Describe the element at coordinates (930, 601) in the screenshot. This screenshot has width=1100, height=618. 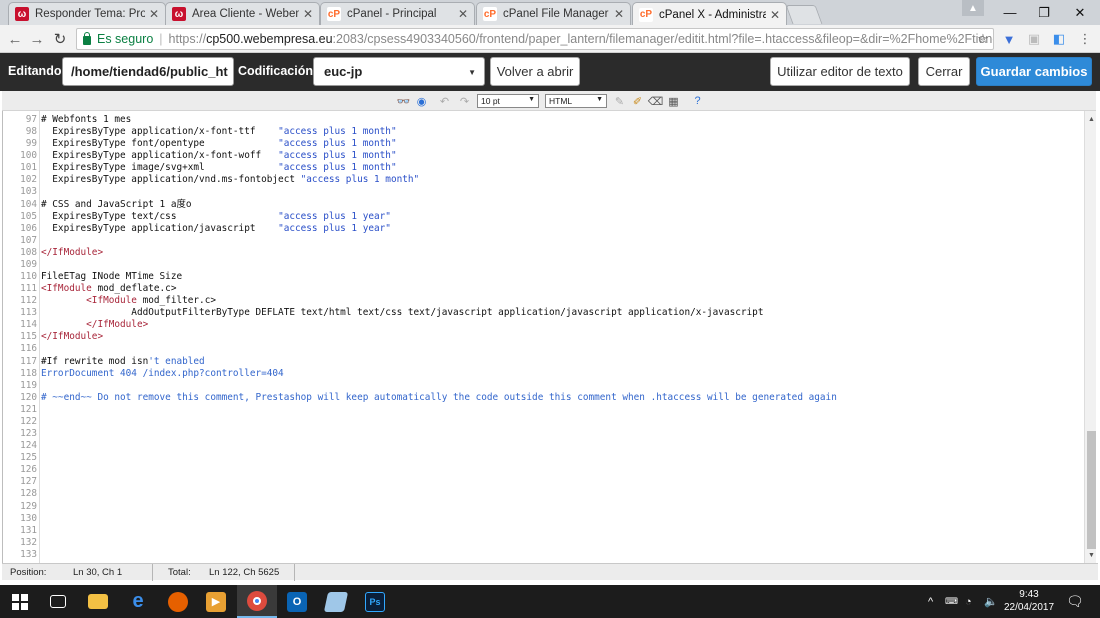
I see `show-hidden-icons-chevron-icon: ^` at that location.